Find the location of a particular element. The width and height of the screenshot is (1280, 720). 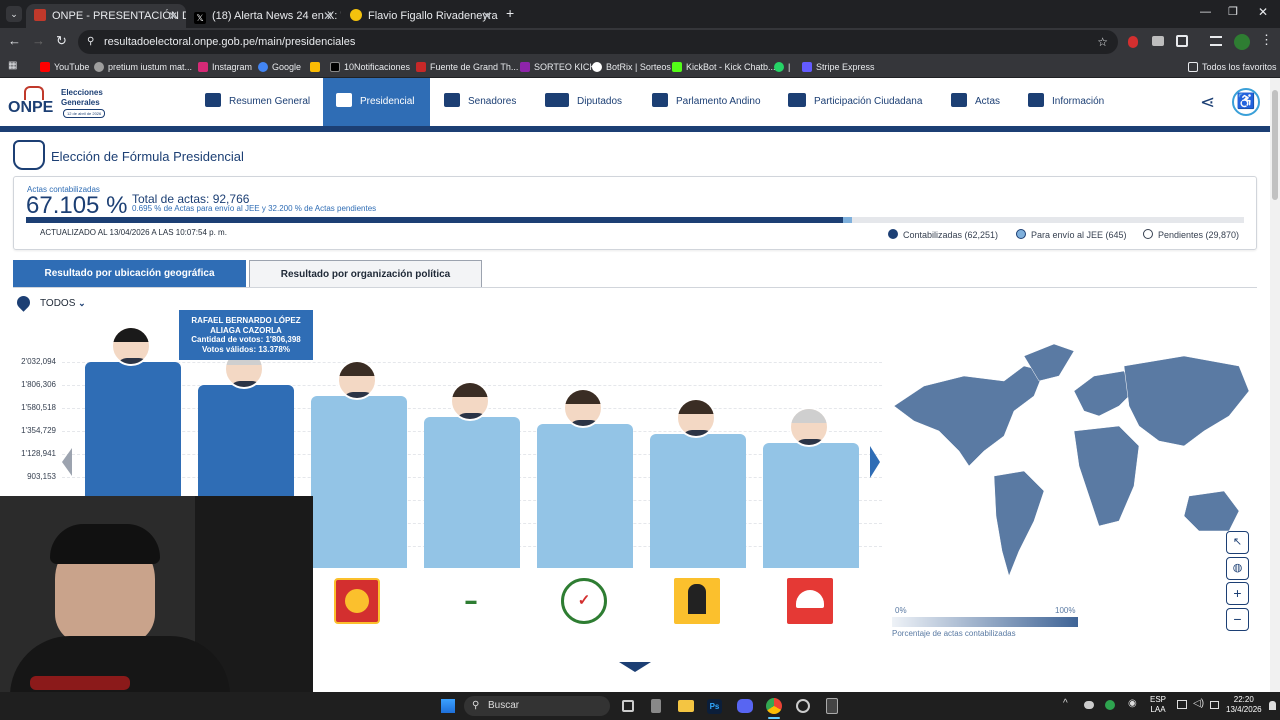

bookmark-sorteo-kick: SORTEO KICK is located at coordinates (557, 67).